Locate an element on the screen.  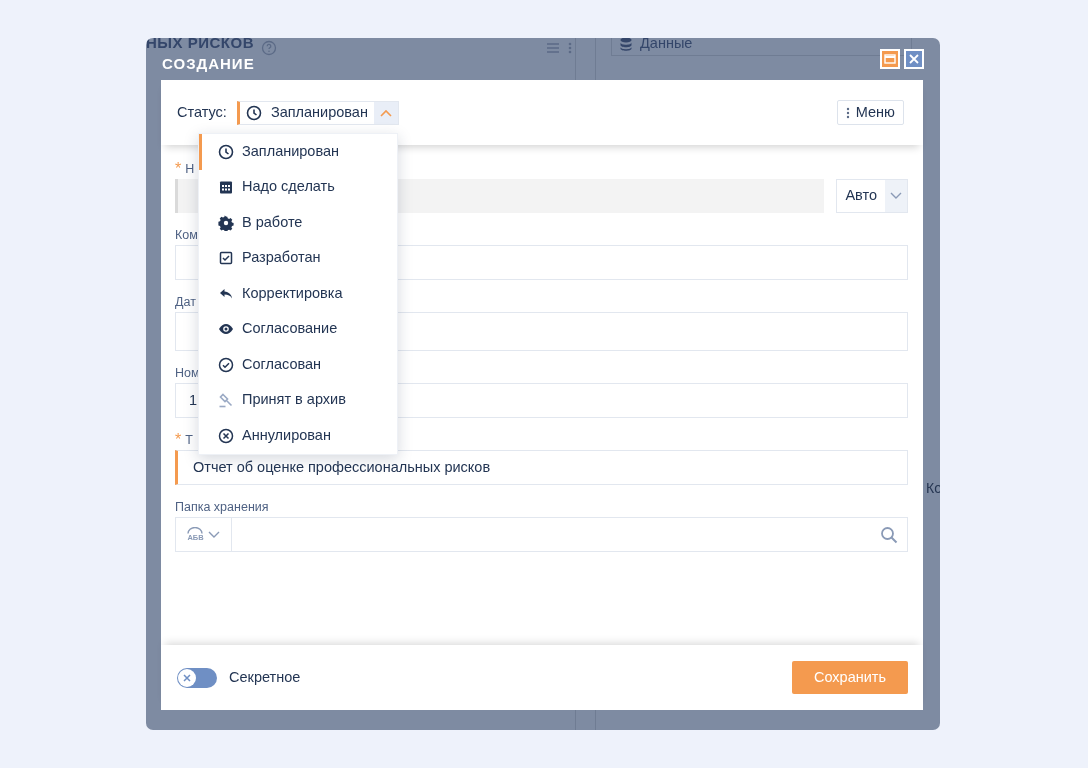
maximize-button is located at coordinates (890, 59).